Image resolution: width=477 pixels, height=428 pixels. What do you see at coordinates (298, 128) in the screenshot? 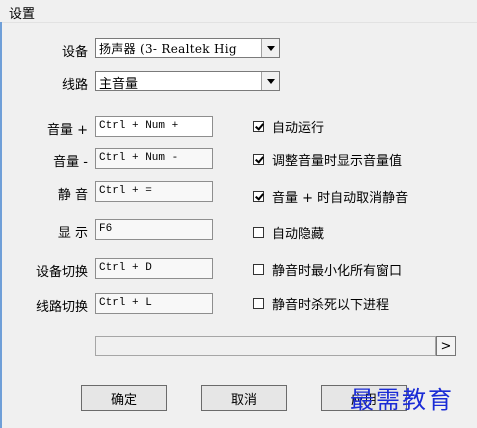
I see `option-label: 自动运行` at bounding box center [298, 128].